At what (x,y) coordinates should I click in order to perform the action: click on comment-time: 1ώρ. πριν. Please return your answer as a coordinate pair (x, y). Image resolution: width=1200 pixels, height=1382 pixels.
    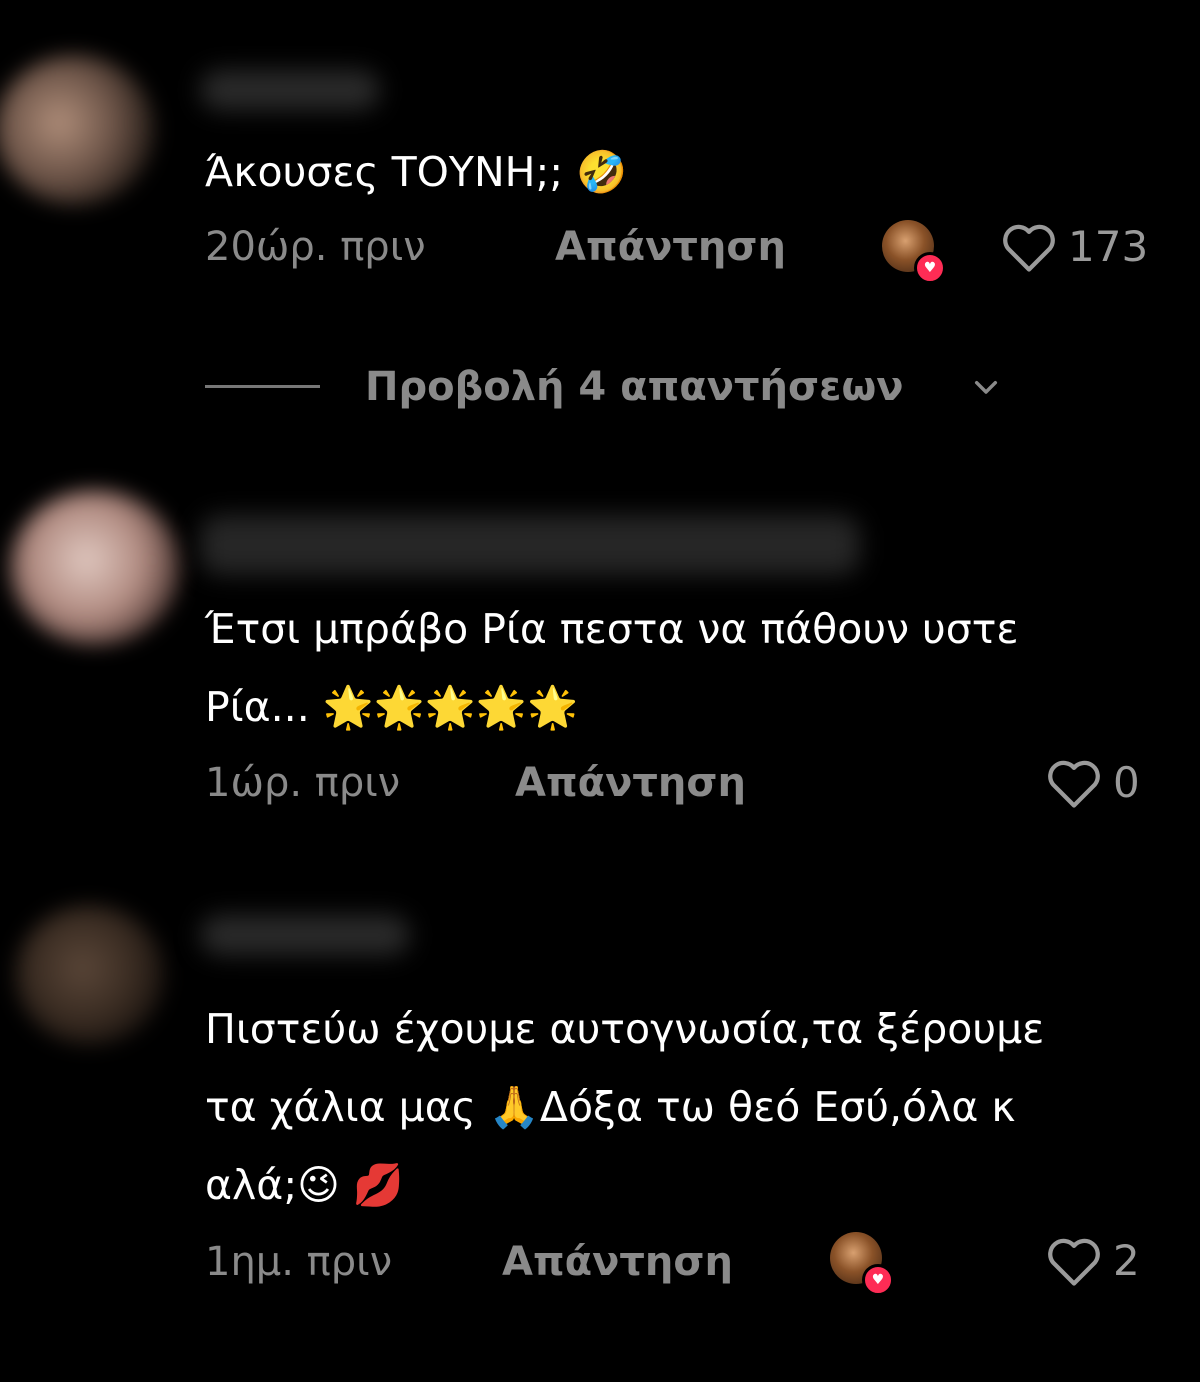
    Looking at the image, I should click on (303, 783).